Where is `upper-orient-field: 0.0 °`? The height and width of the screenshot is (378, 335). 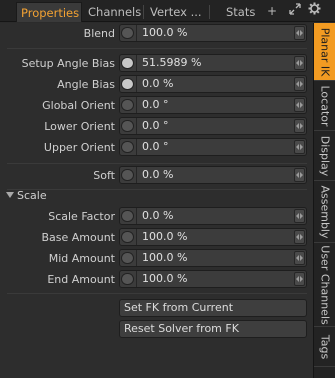
upper-orient-field: 0.0 ° is located at coordinates (213, 147).